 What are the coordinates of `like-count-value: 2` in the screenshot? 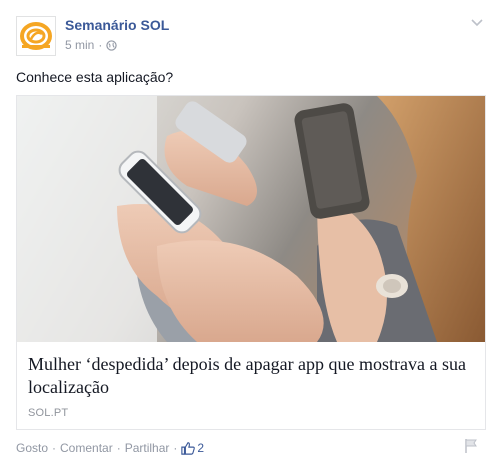 It's located at (201, 448).